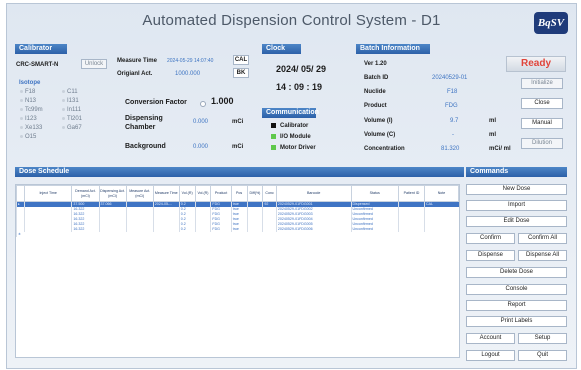 The width and height of the screenshot is (581, 370). I want to click on quit-button: Quit, so click(542, 355).